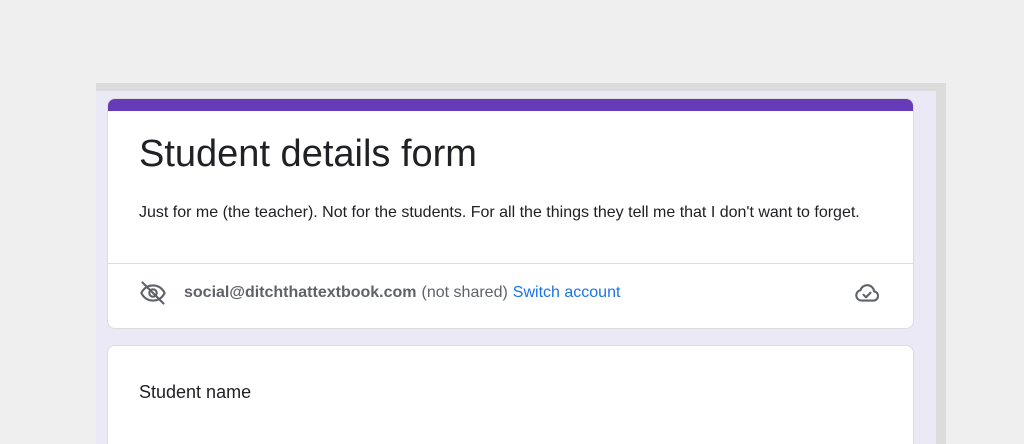  Describe the element at coordinates (195, 392) in the screenshot. I see `question-label: Student name` at that location.